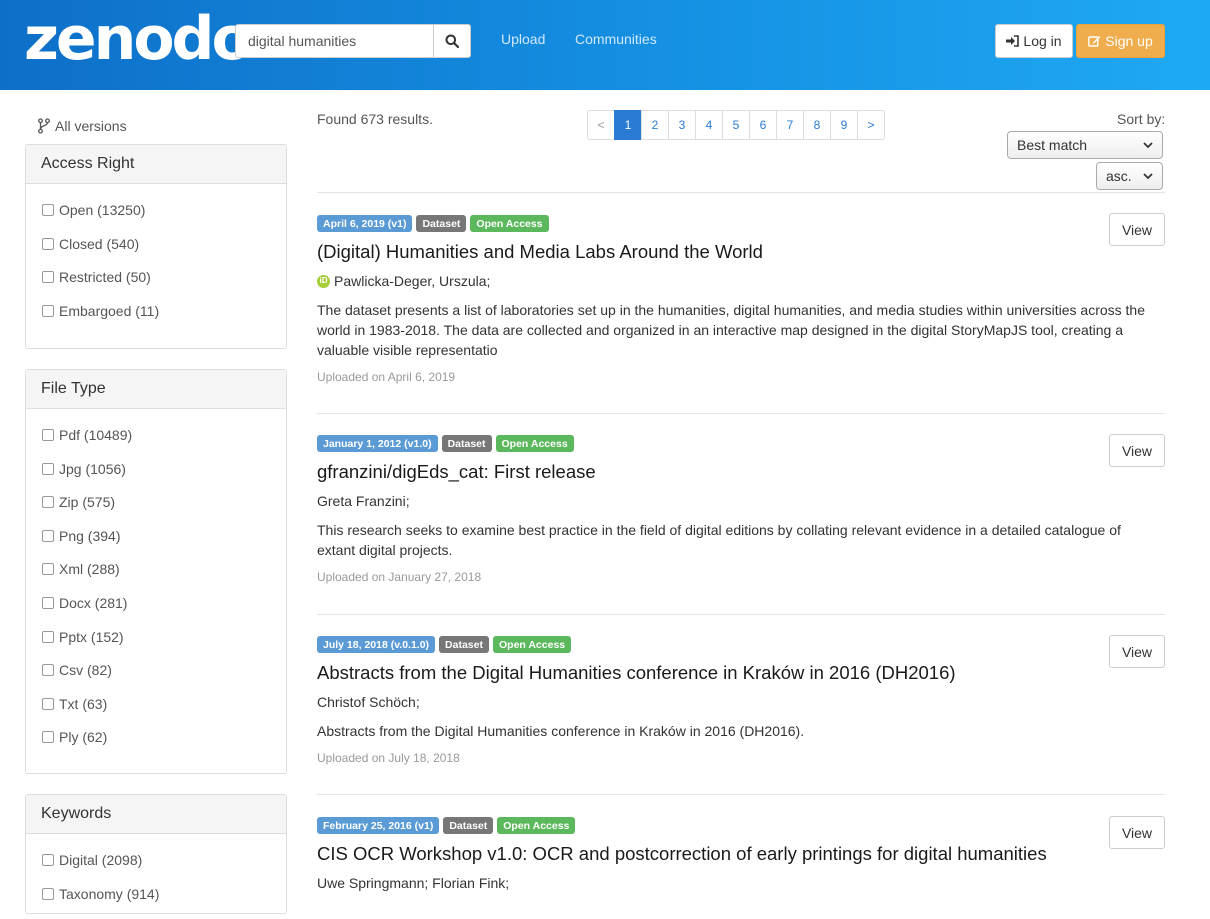 This screenshot has height=919, width=1210. I want to click on facet-item: Embargoed (11), so click(156, 320).